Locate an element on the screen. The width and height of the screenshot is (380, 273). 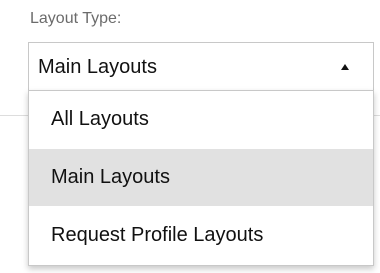
layout-type-label: Layout Type: is located at coordinates (76, 18).